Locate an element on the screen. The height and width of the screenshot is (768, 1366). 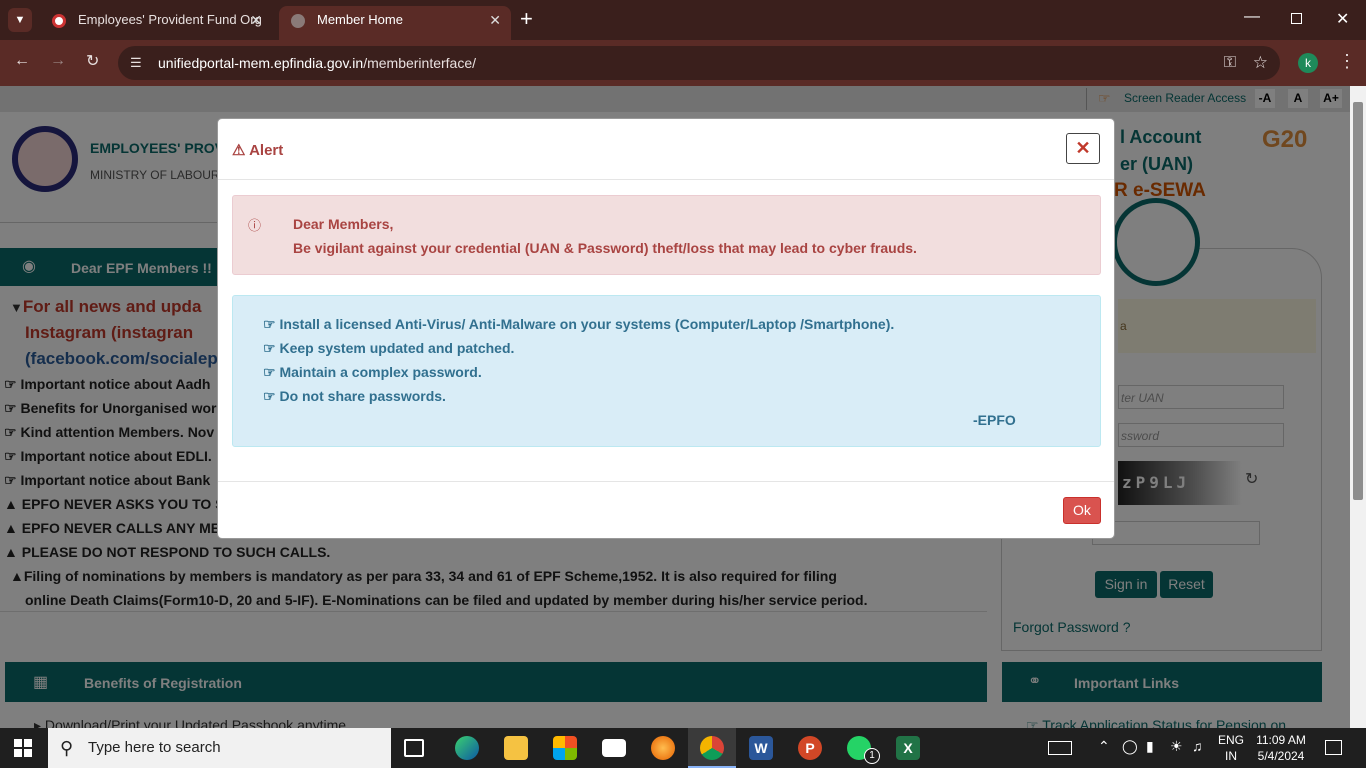
security-tip: ☞ Maintain a complex password. is located at coordinates (372, 372).